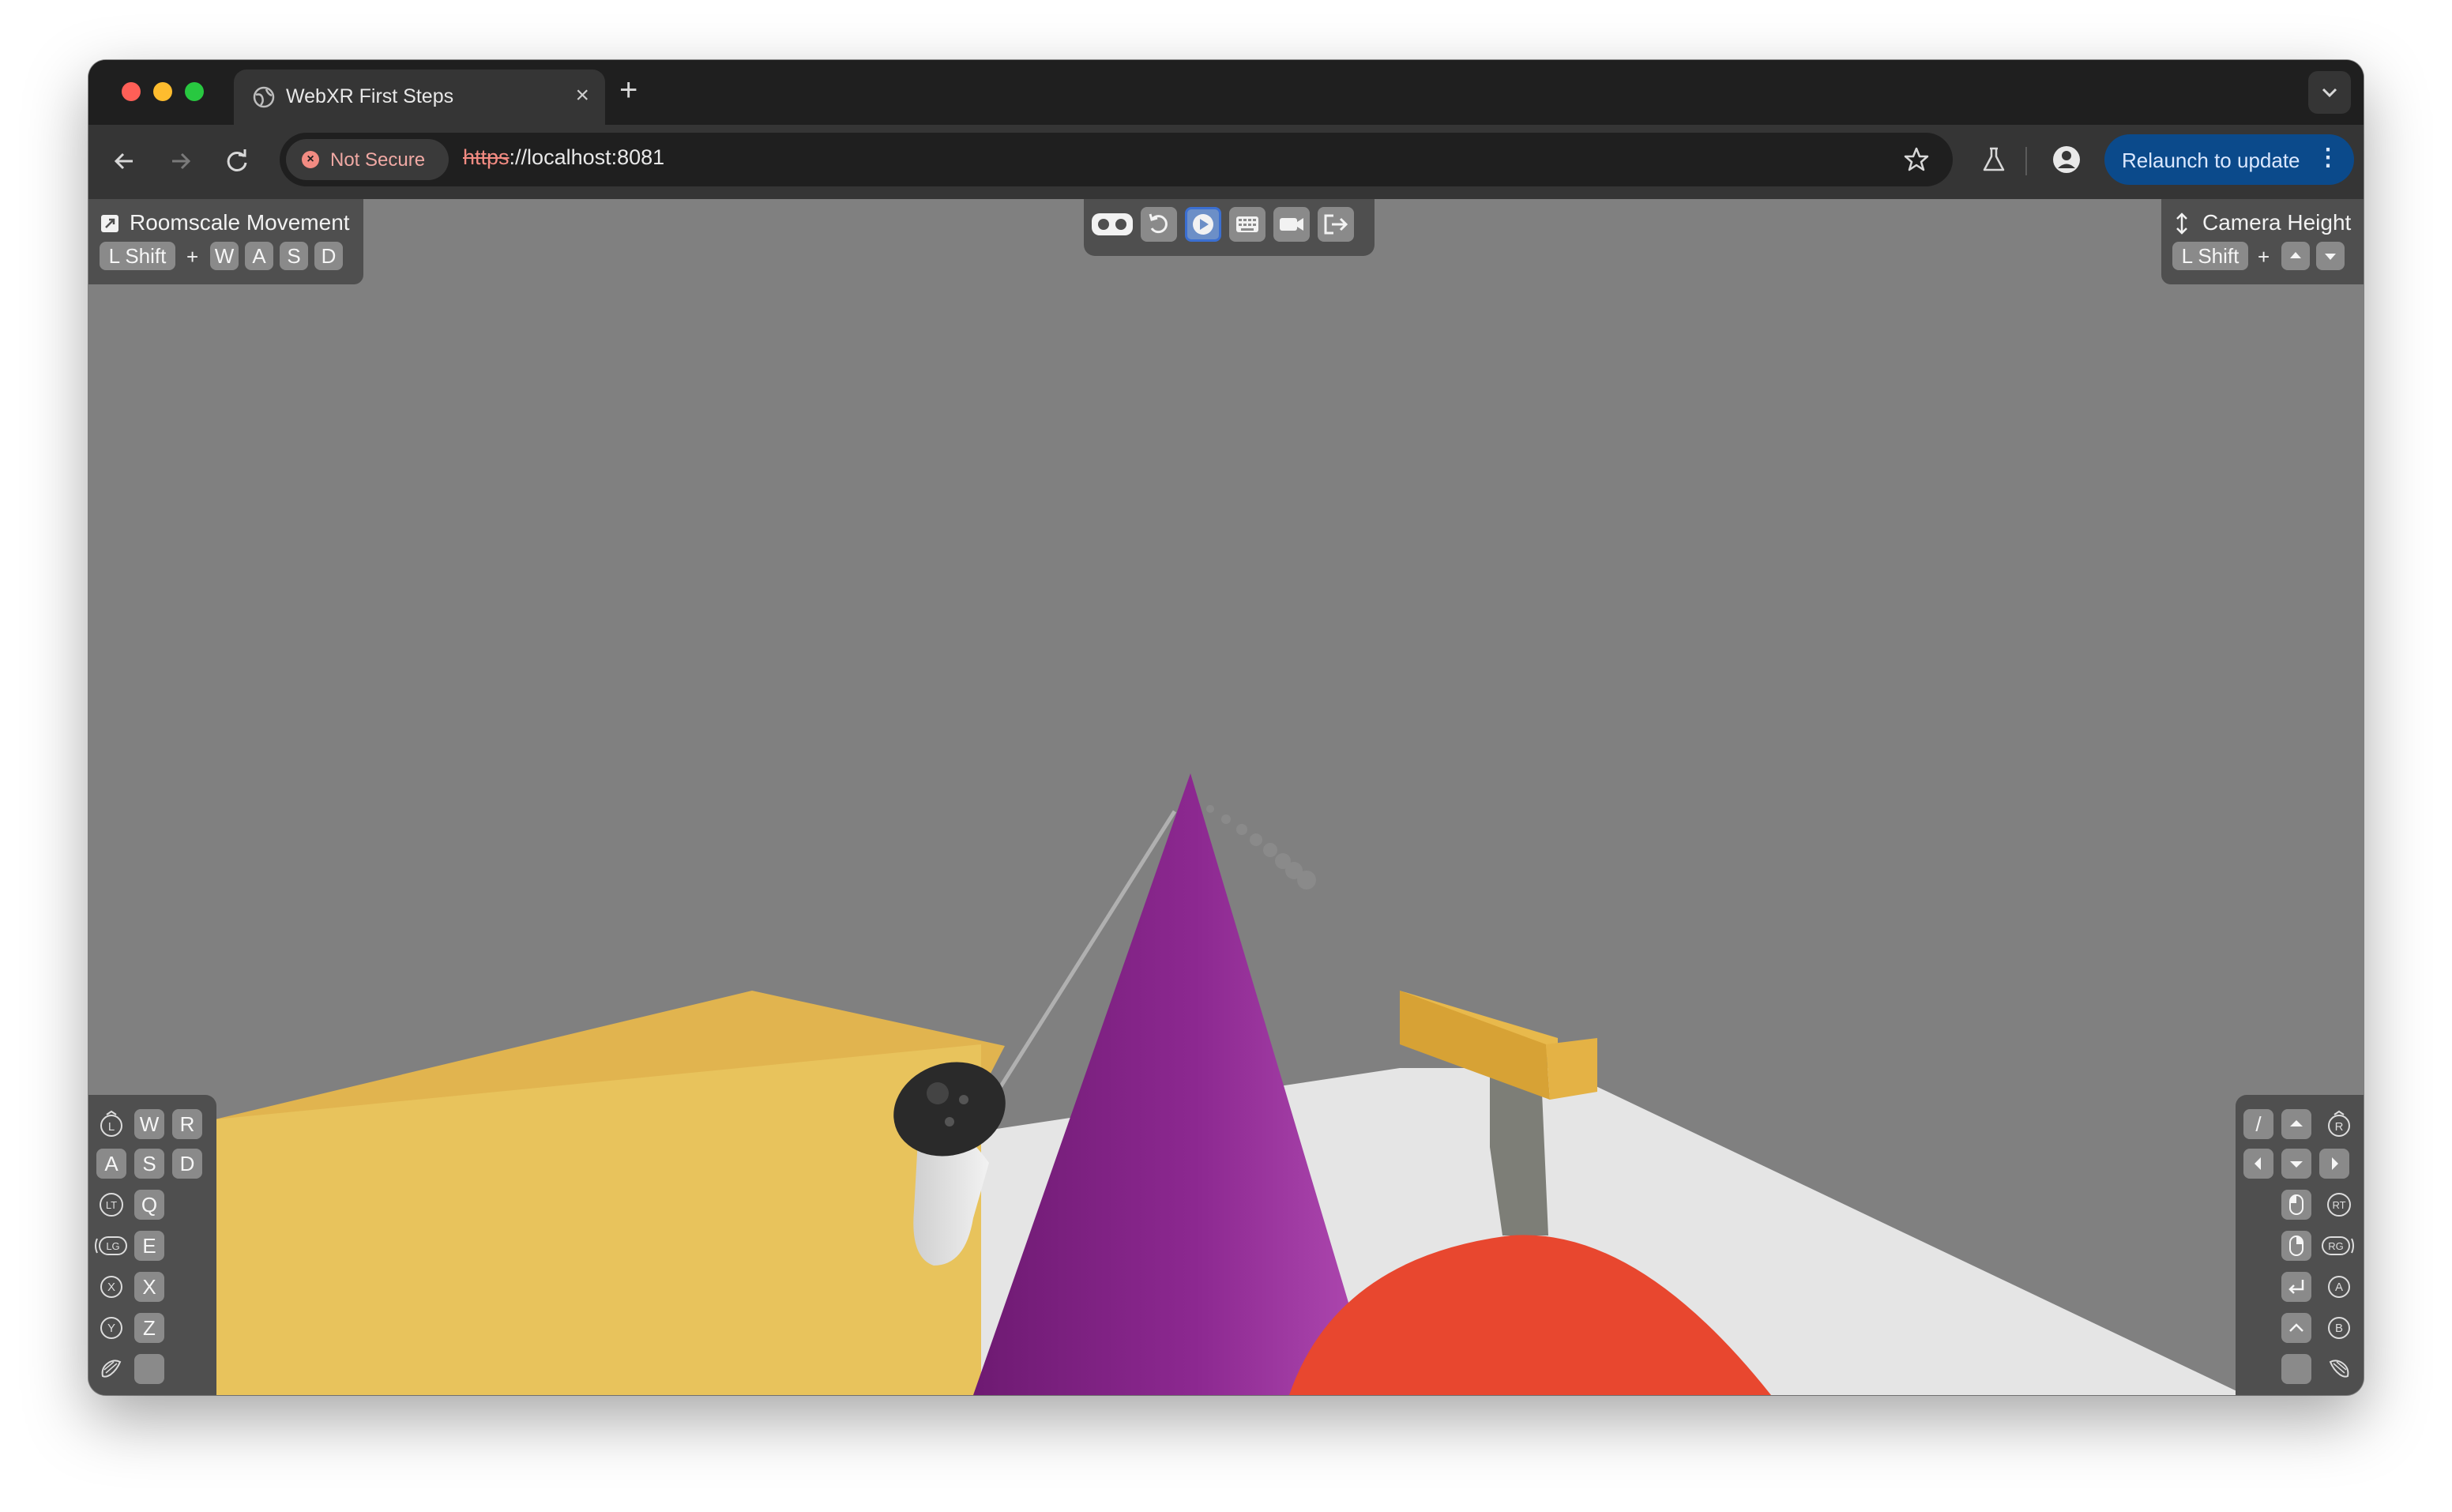  What do you see at coordinates (2277, 222) in the screenshot?
I see `camera-height-title: Camera Height` at bounding box center [2277, 222].